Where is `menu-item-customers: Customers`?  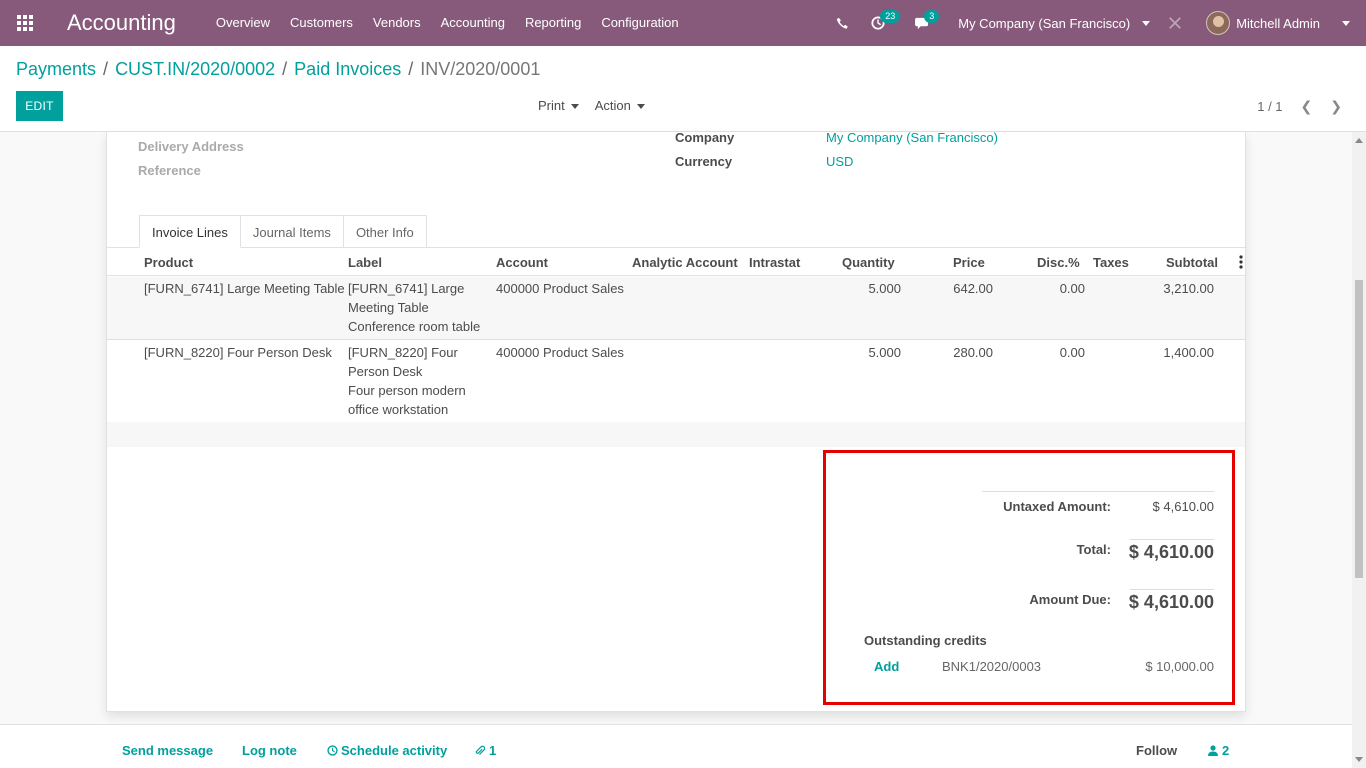 menu-item-customers: Customers is located at coordinates (321, 23).